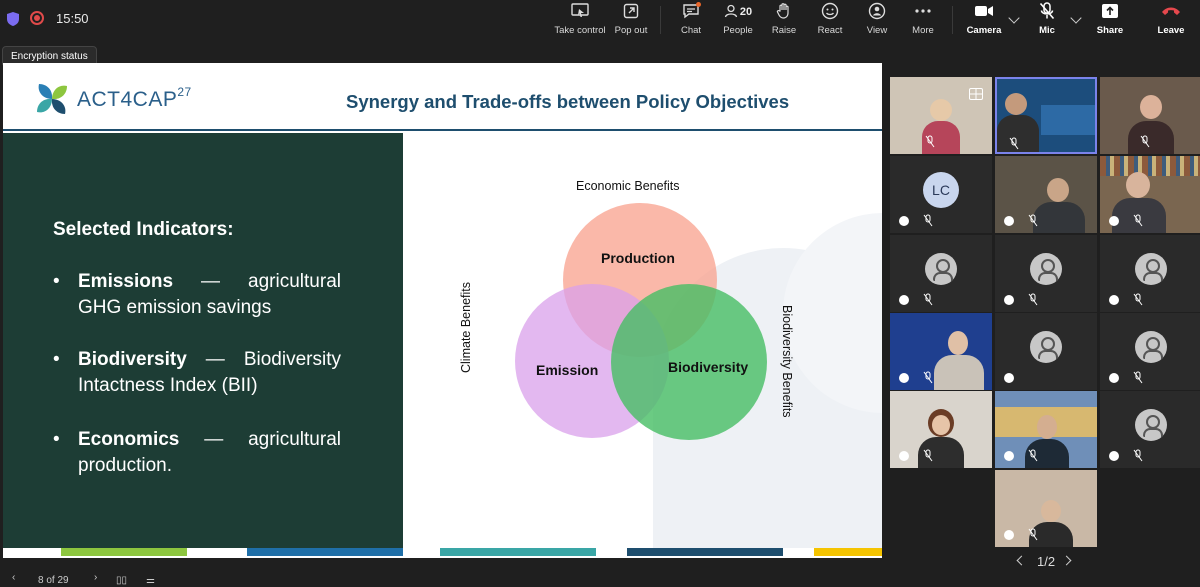  I want to click on footer-stripe-navy, so click(705, 552).